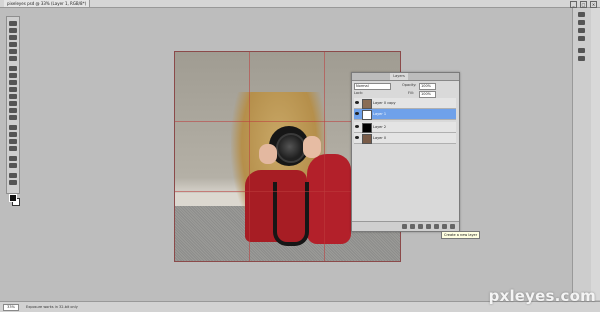 The image size is (600, 312). I want to click on window-controls: _ □ ×, so click(583, 4).